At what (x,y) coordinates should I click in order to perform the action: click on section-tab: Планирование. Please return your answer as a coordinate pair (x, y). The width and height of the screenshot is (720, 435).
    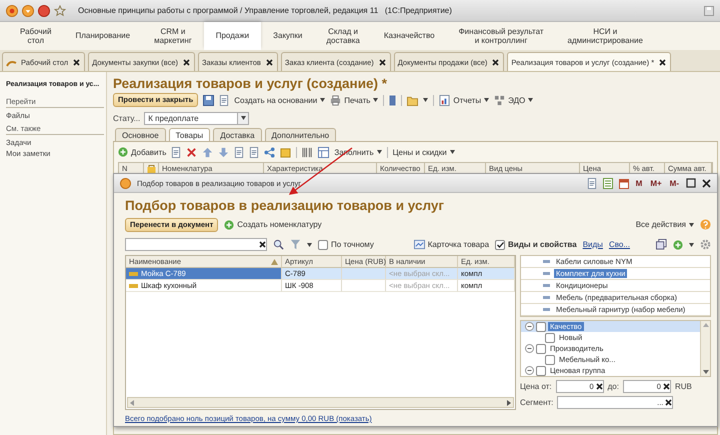
    Looking at the image, I should click on (102, 36).